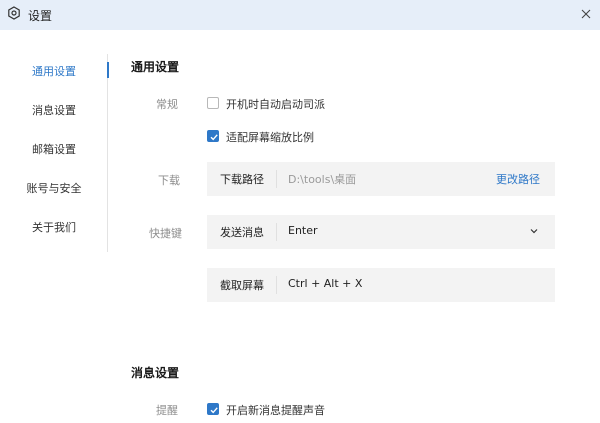 This screenshot has width=600, height=423. I want to click on sidebar-item-about: 关于我们, so click(54, 228).